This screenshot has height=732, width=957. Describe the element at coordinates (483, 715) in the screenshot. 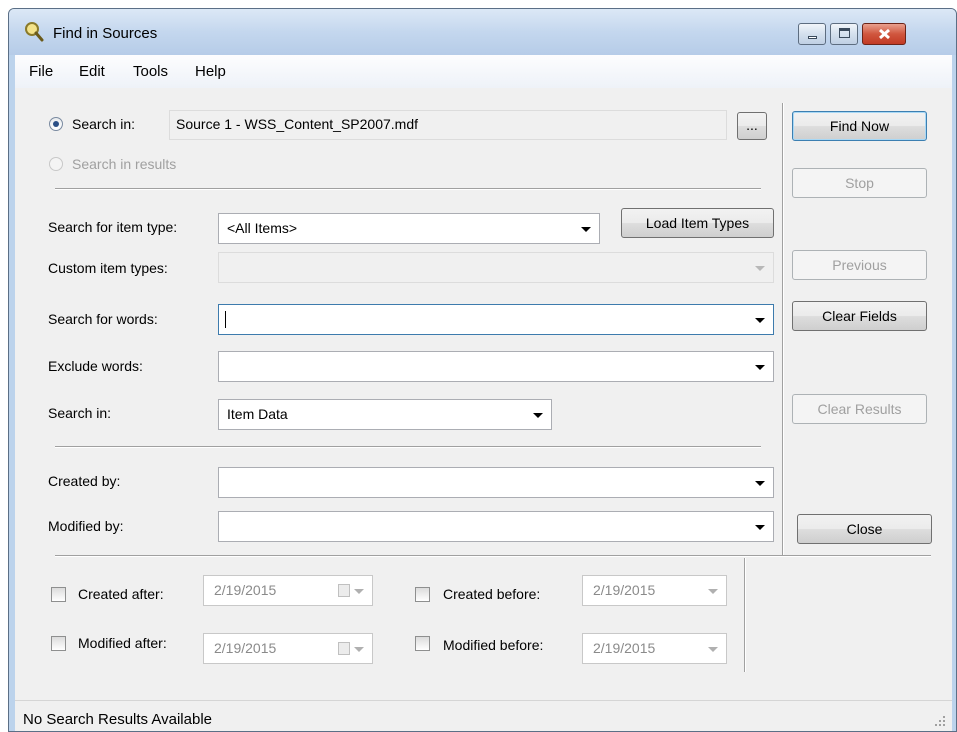

I see `status-bar: No Search Results Available` at that location.